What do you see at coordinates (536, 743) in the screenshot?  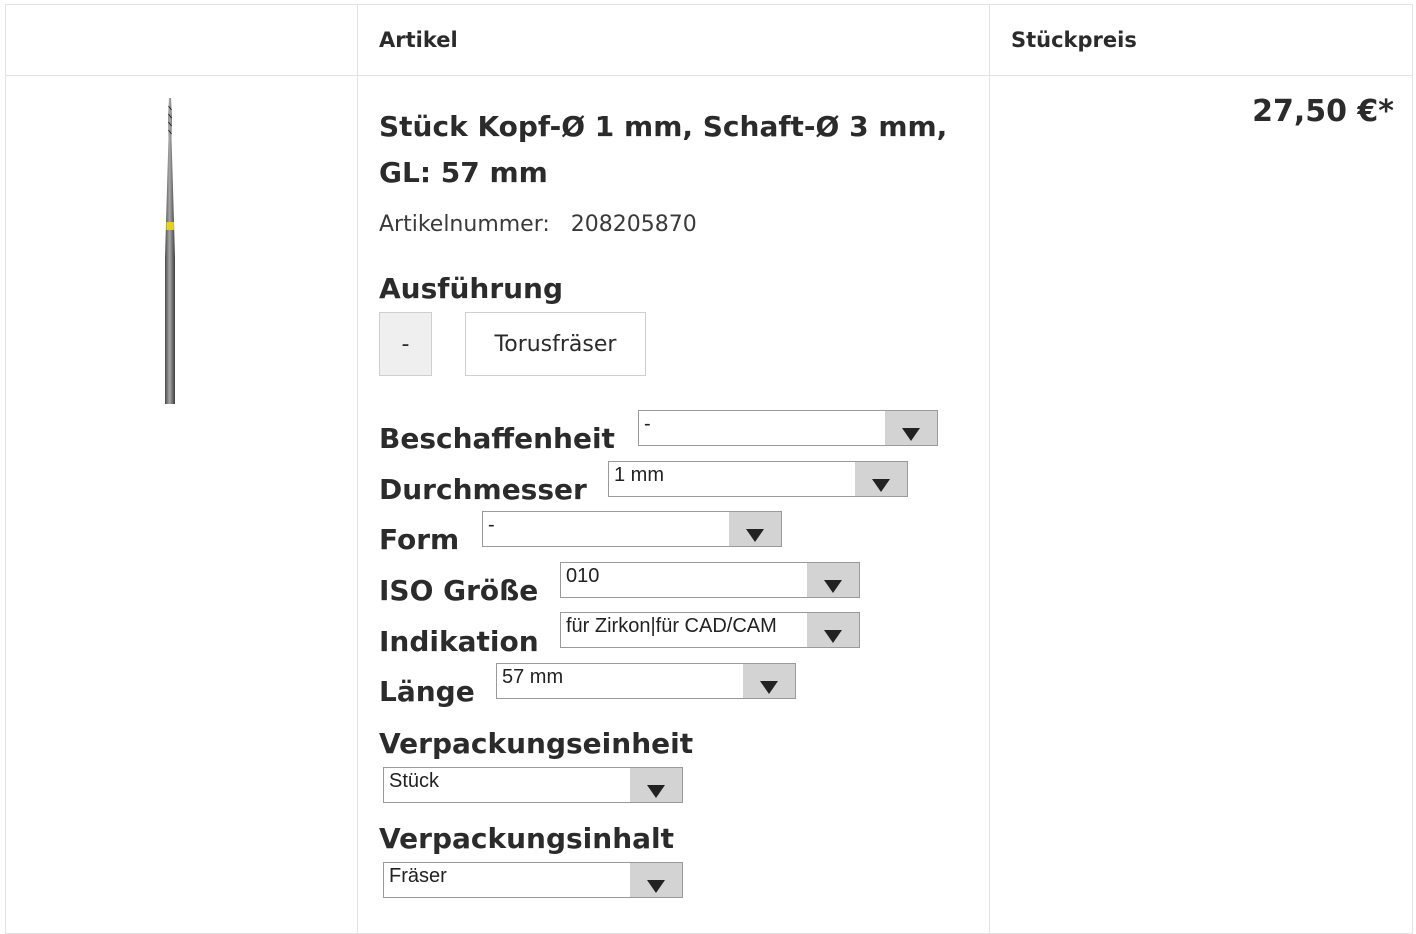 I see `verpackungseinheit-label: Verpackungseinheit` at bounding box center [536, 743].